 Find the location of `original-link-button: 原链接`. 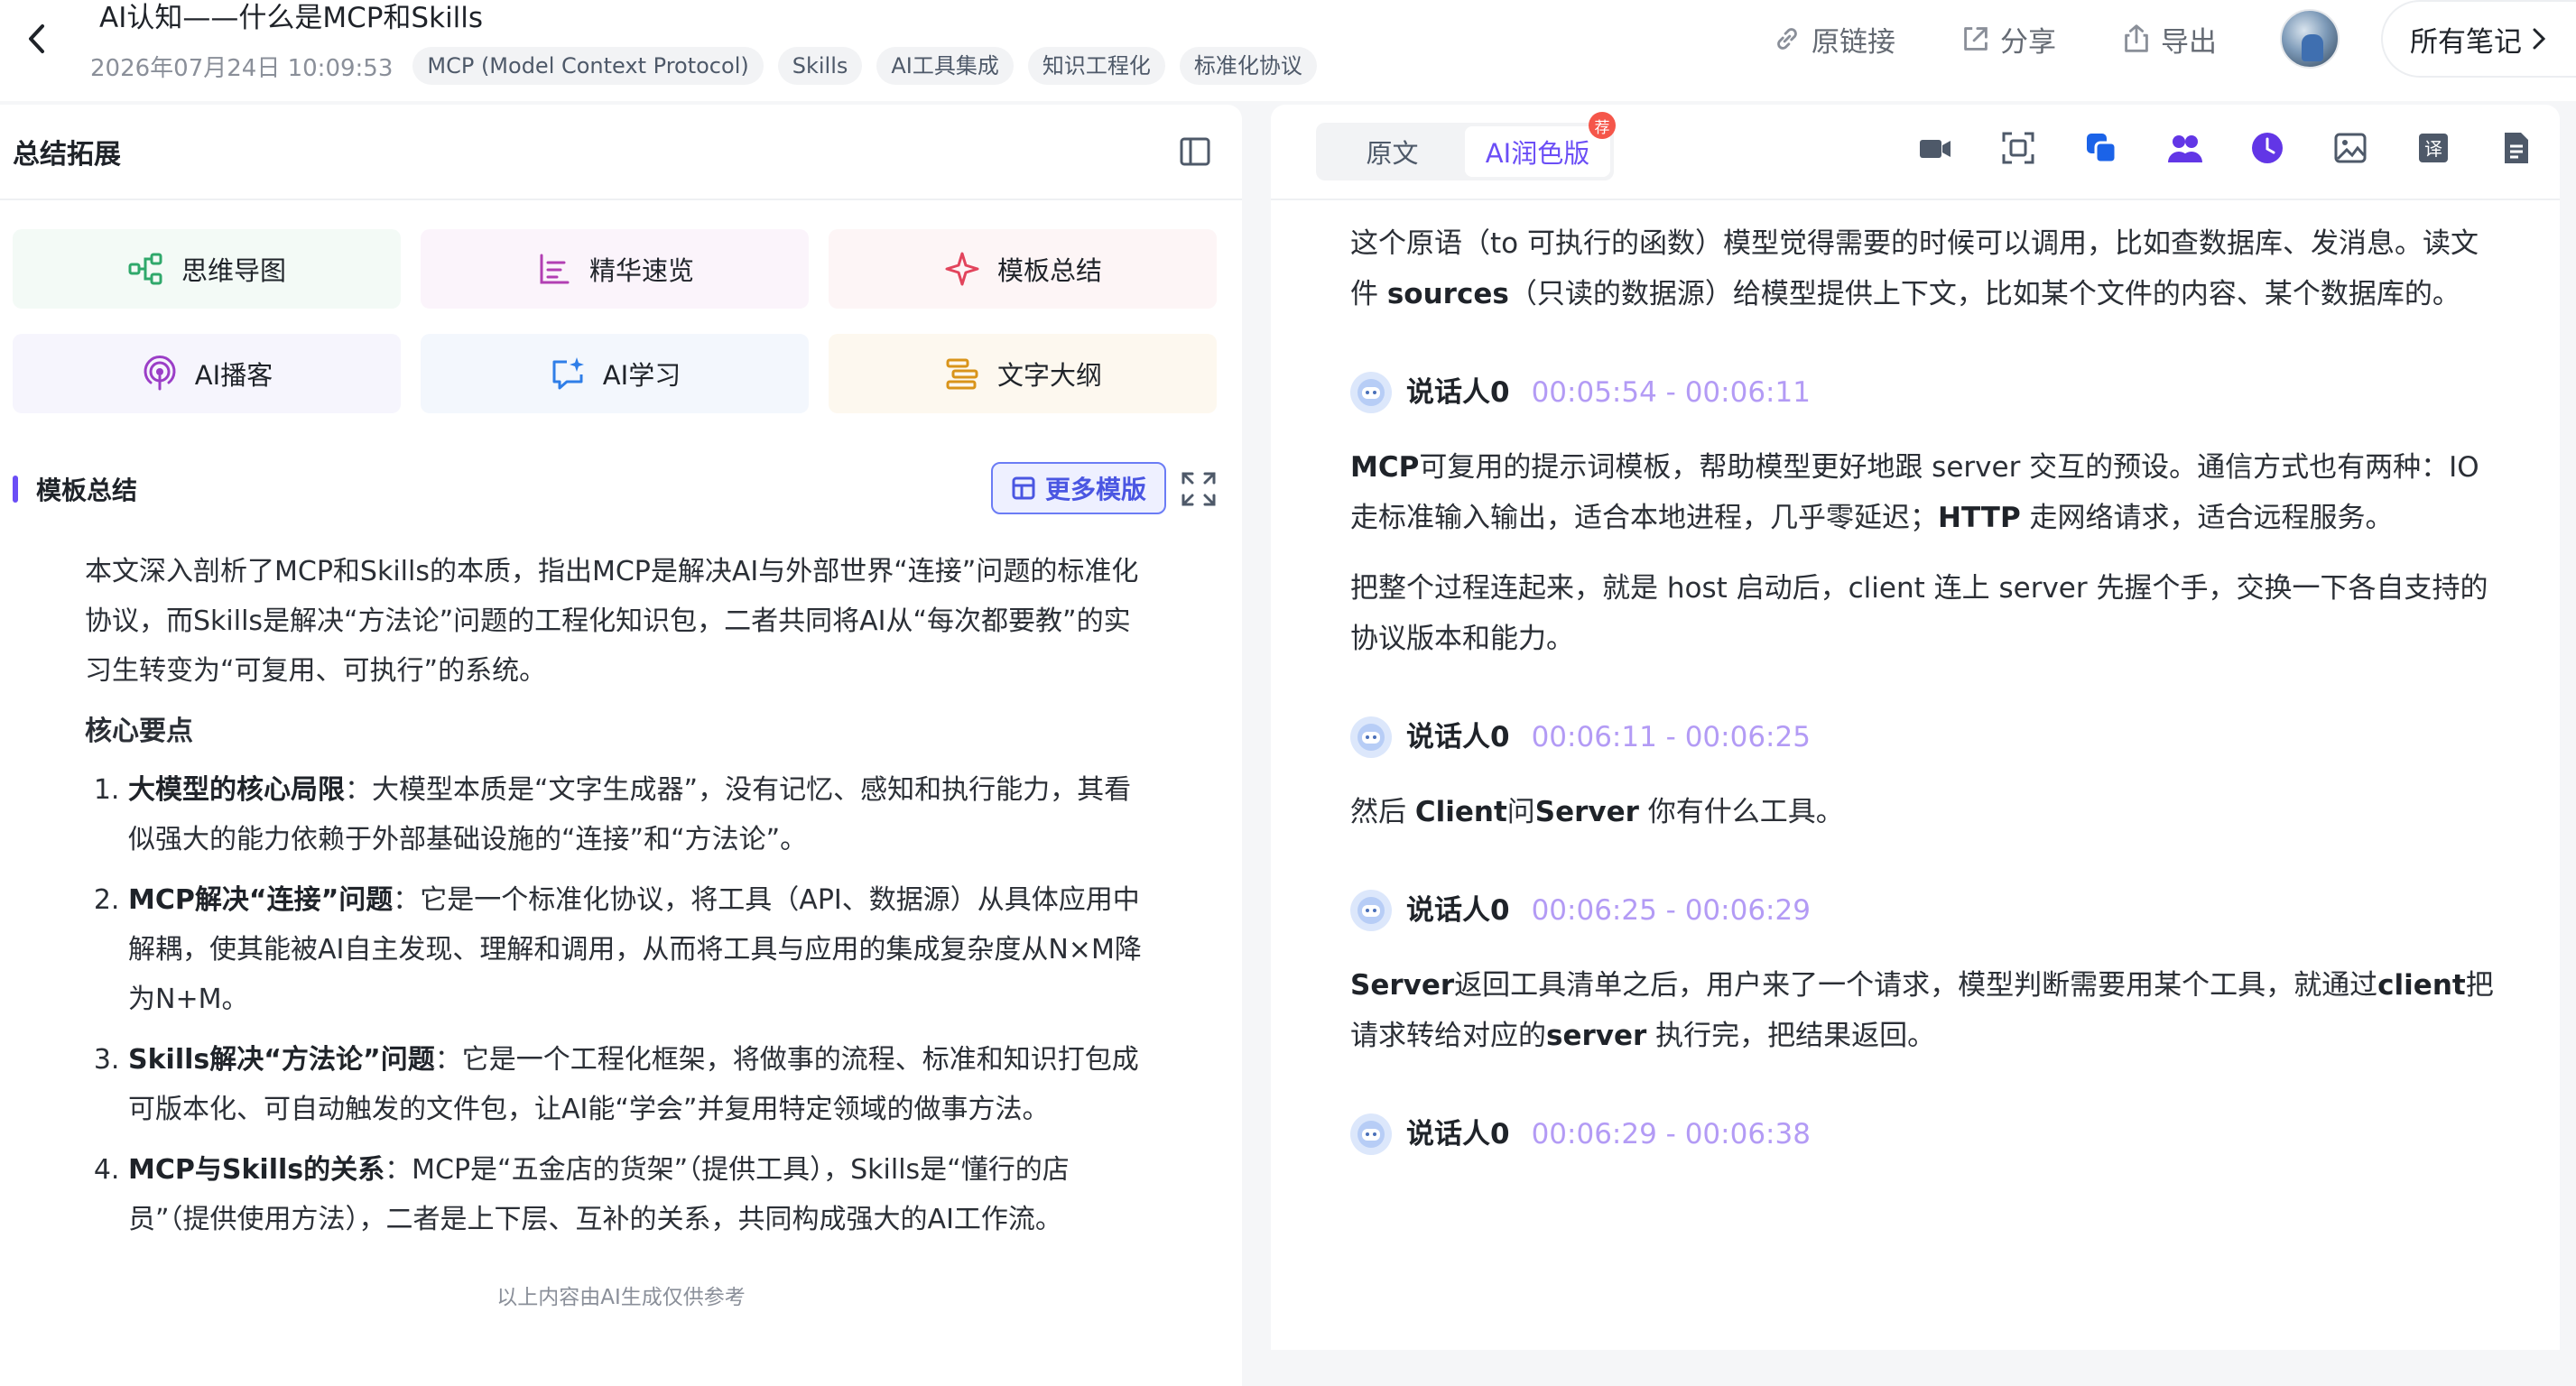

original-link-button: 原链接 is located at coordinates (1833, 39).